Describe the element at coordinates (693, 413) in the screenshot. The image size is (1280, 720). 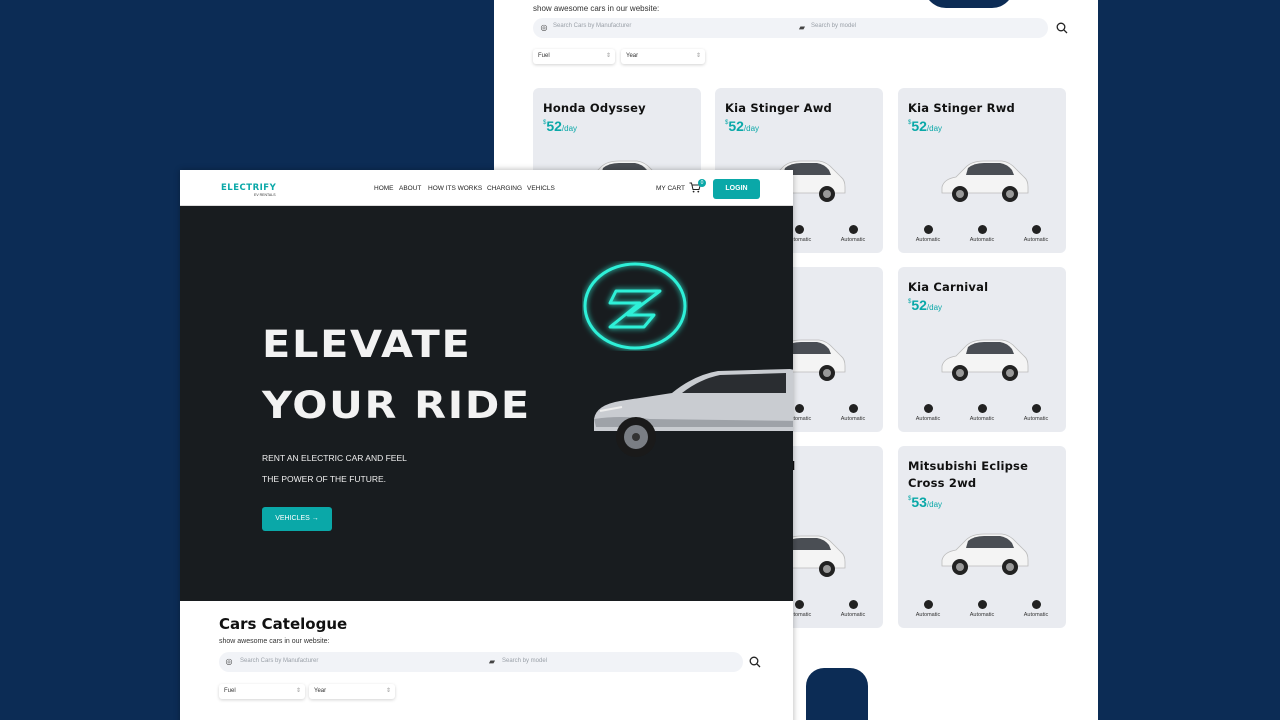
I see `electric-car-image` at that location.